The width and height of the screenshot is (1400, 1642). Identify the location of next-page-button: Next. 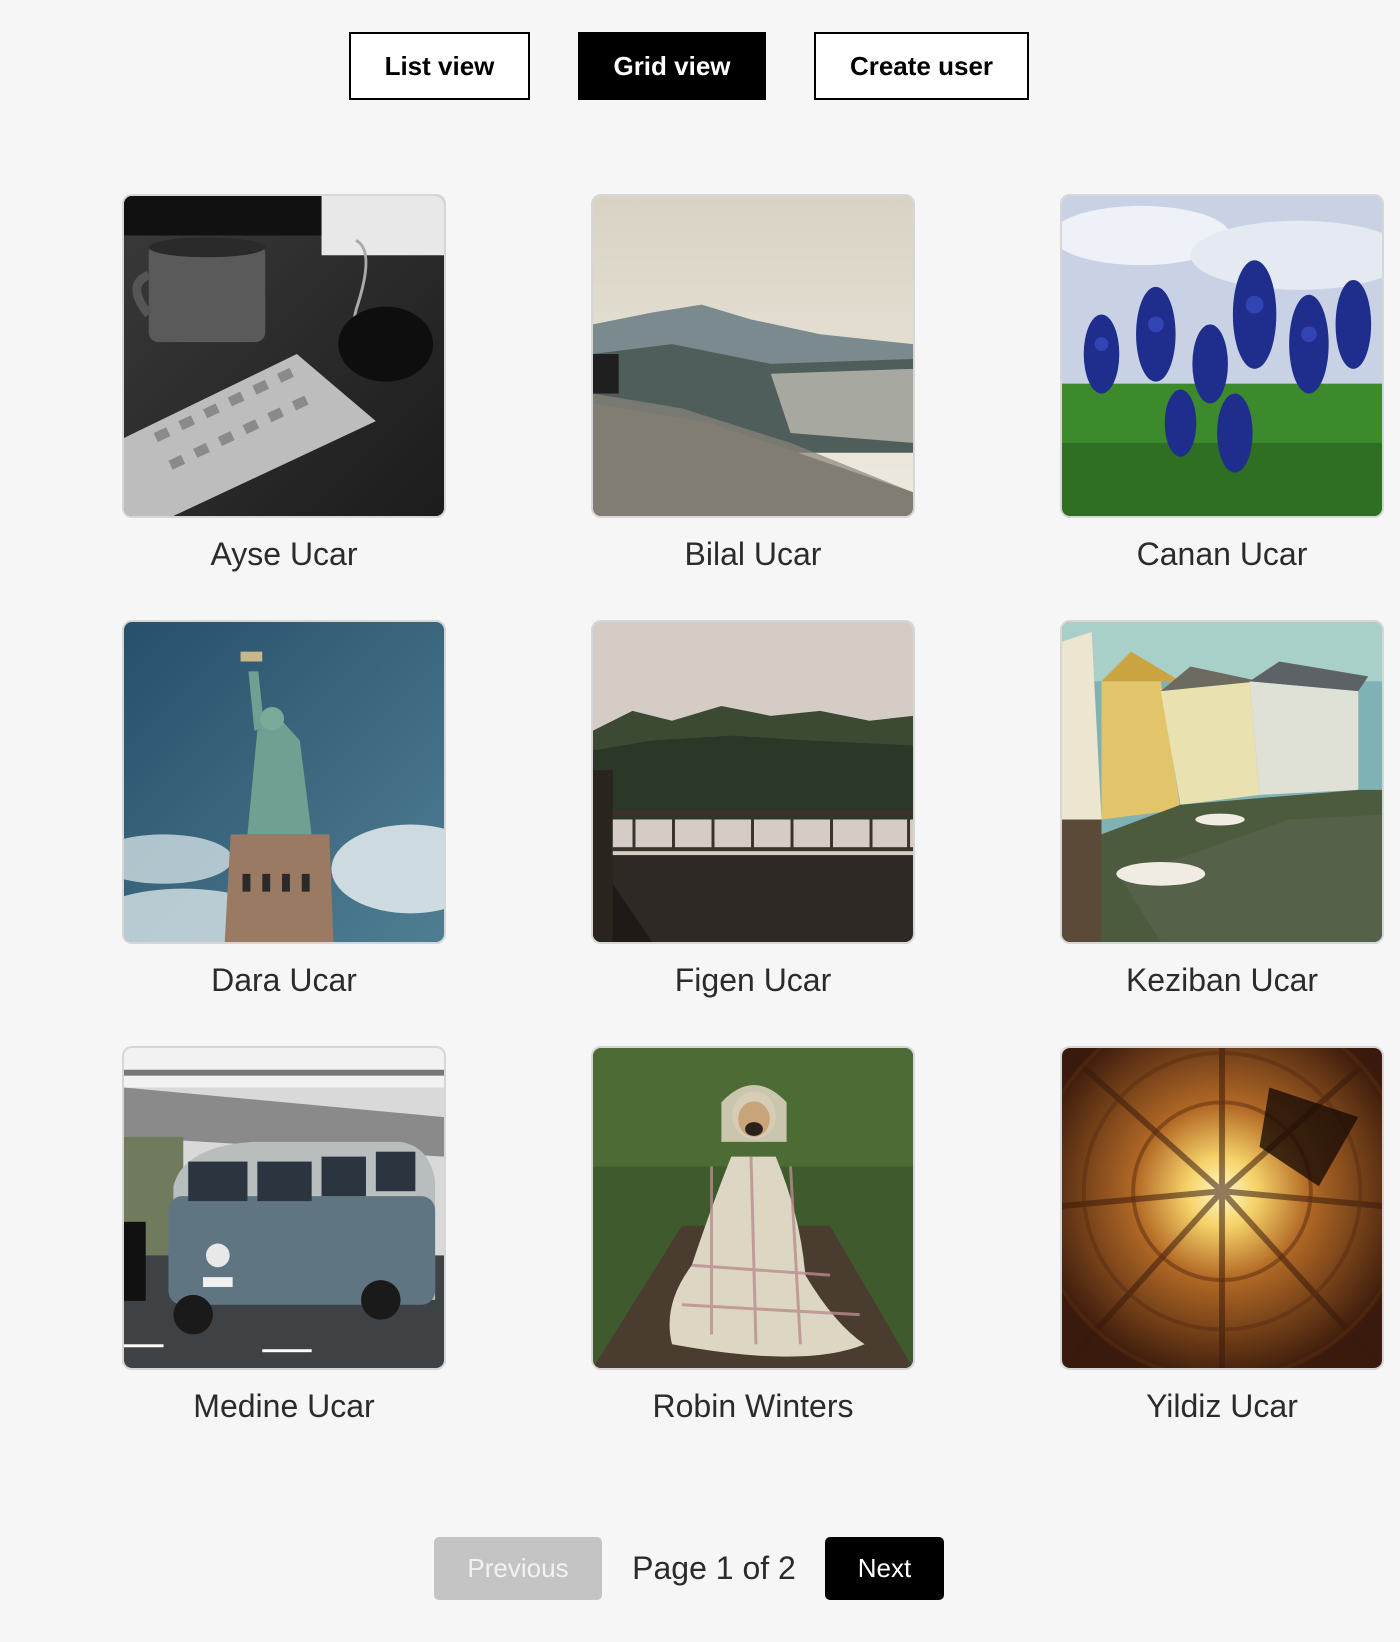
(884, 1568).